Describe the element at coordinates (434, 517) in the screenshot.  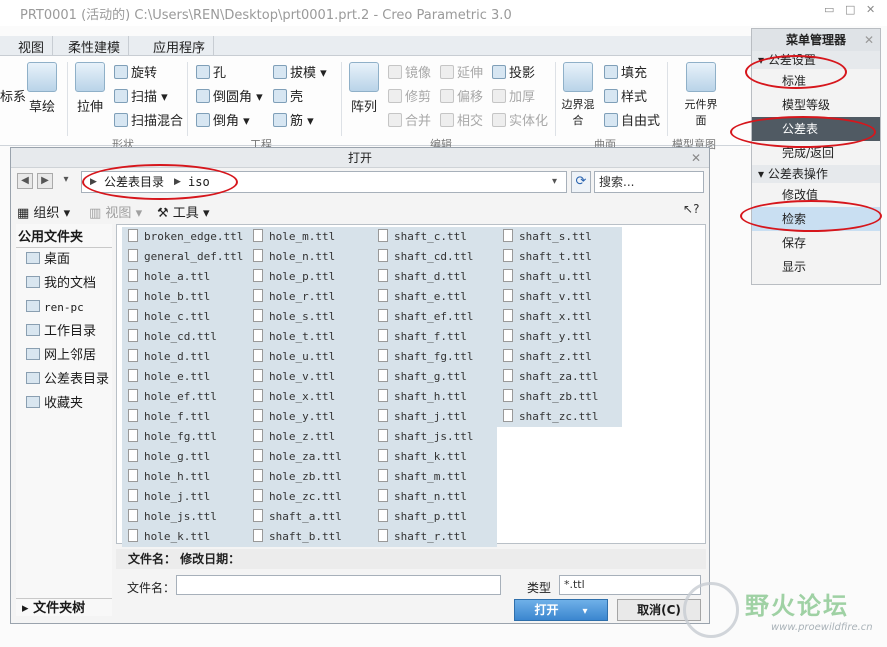
I see `file-item: shaft_p.ttl` at that location.